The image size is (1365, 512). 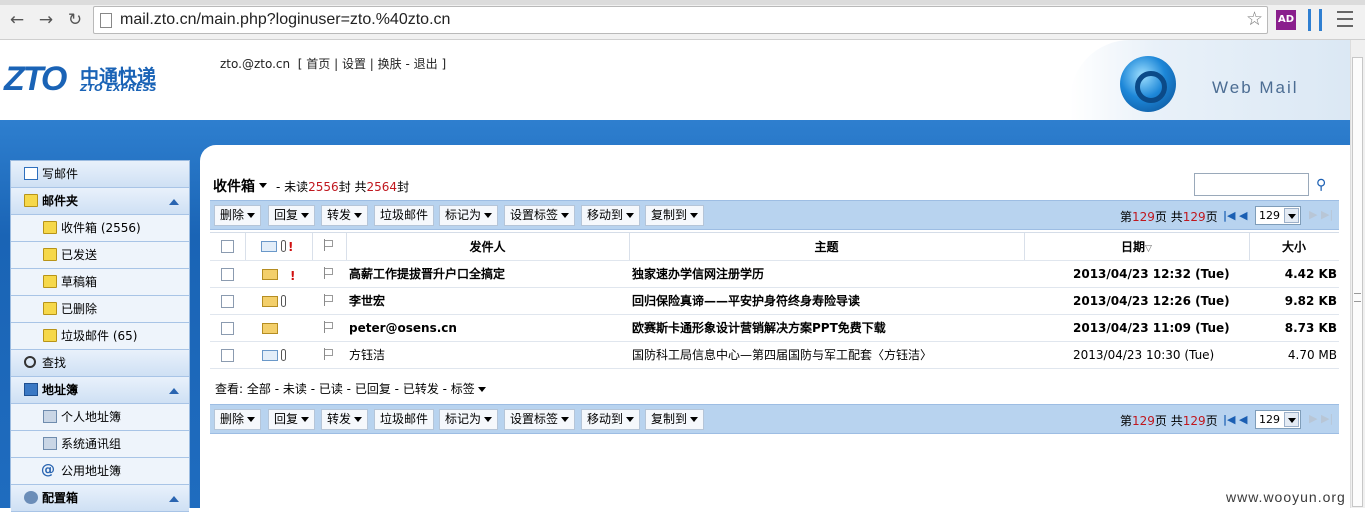 What do you see at coordinates (50, 254) in the screenshot?
I see `sent-folder-icon` at bounding box center [50, 254].